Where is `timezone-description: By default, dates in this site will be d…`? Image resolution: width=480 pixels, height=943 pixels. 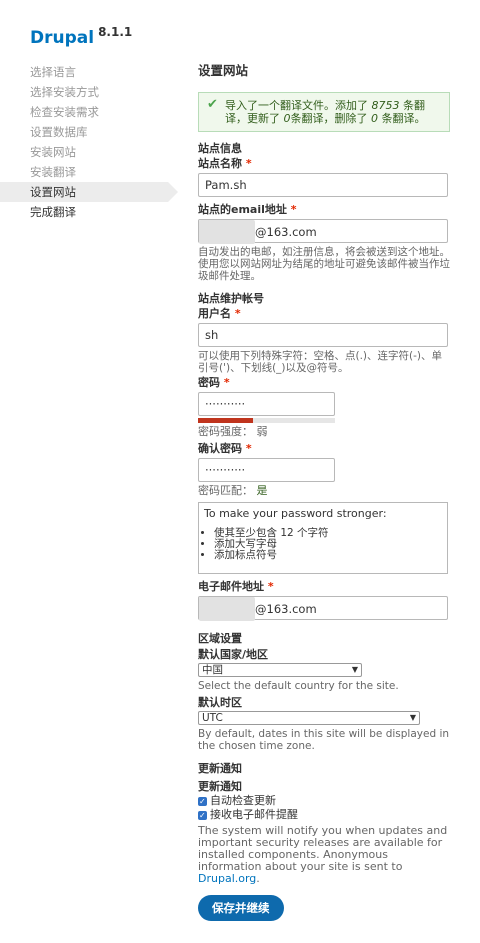
timezone-description: By default, dates in this site will be d… is located at coordinates (324, 740).